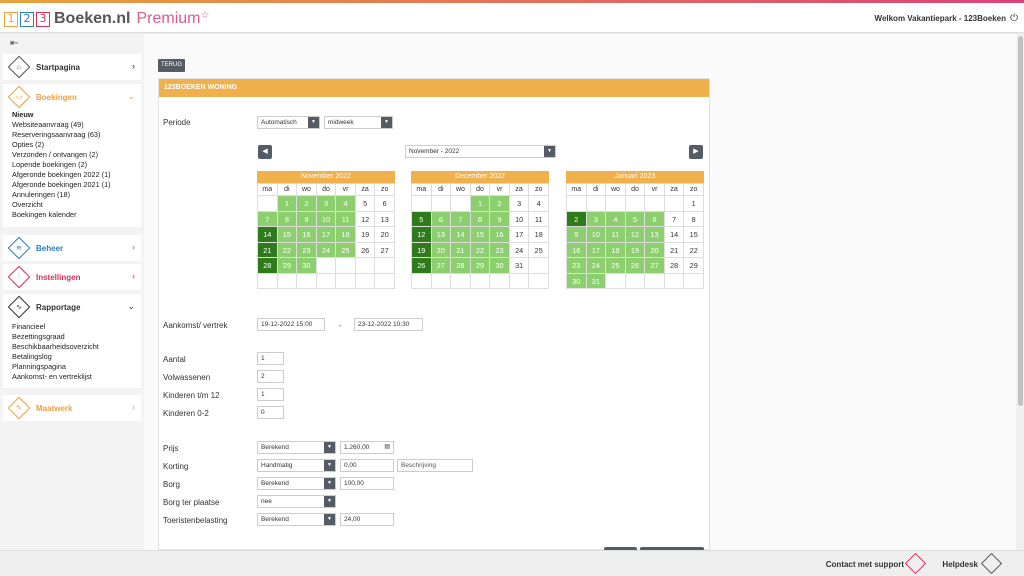  I want to click on calendar-day: 23, so click(500, 250).